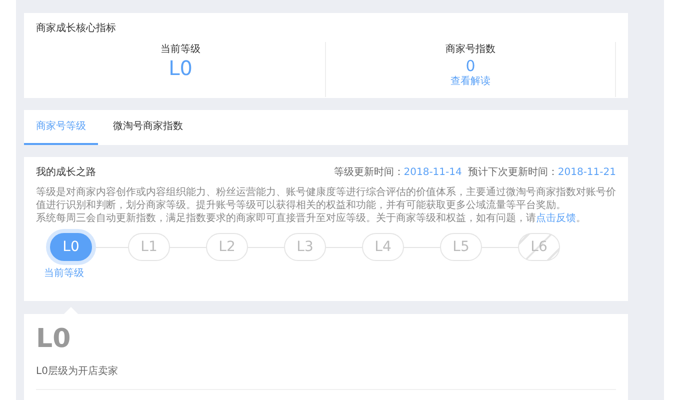  I want to click on update-label: 等级更新时间：2018-11-14, so click(398, 173).